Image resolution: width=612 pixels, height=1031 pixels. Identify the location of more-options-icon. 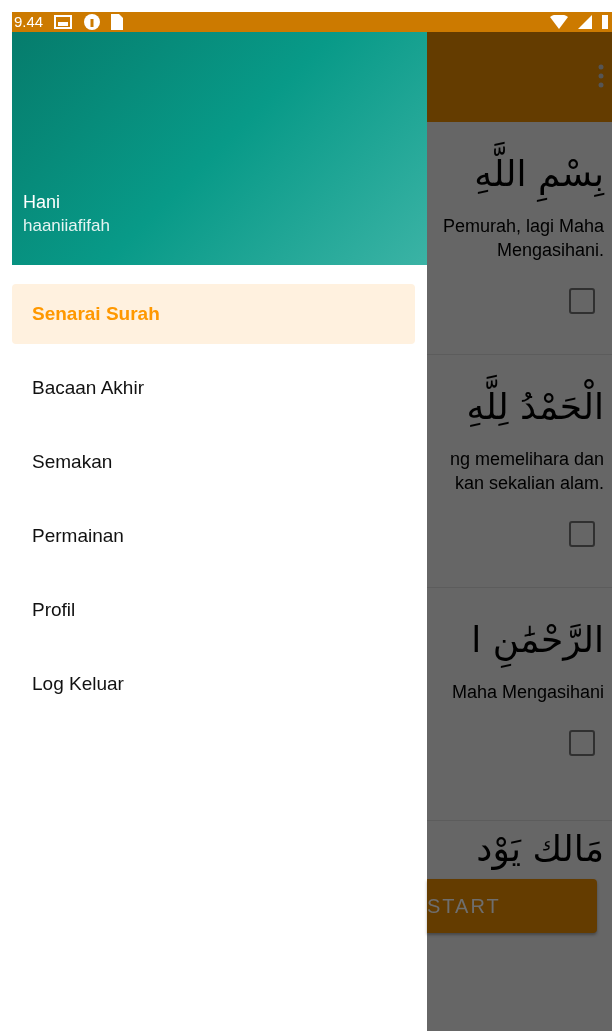
(601, 76).